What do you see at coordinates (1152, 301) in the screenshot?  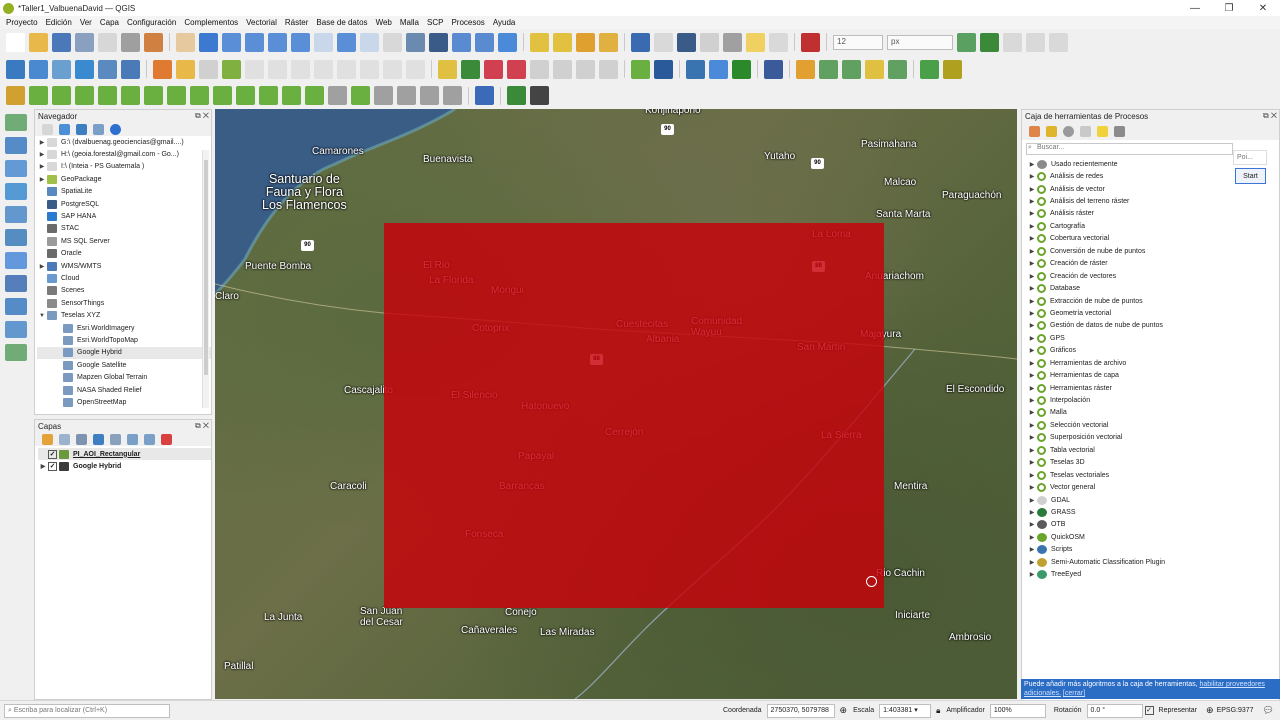 I see `processing-provider-item: ▶ Extracción de nube de puntos` at bounding box center [1152, 301].